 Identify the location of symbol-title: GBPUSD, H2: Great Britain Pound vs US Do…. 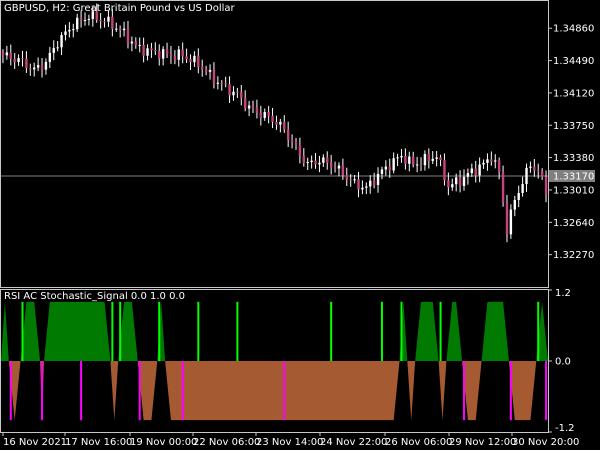
(120, 8).